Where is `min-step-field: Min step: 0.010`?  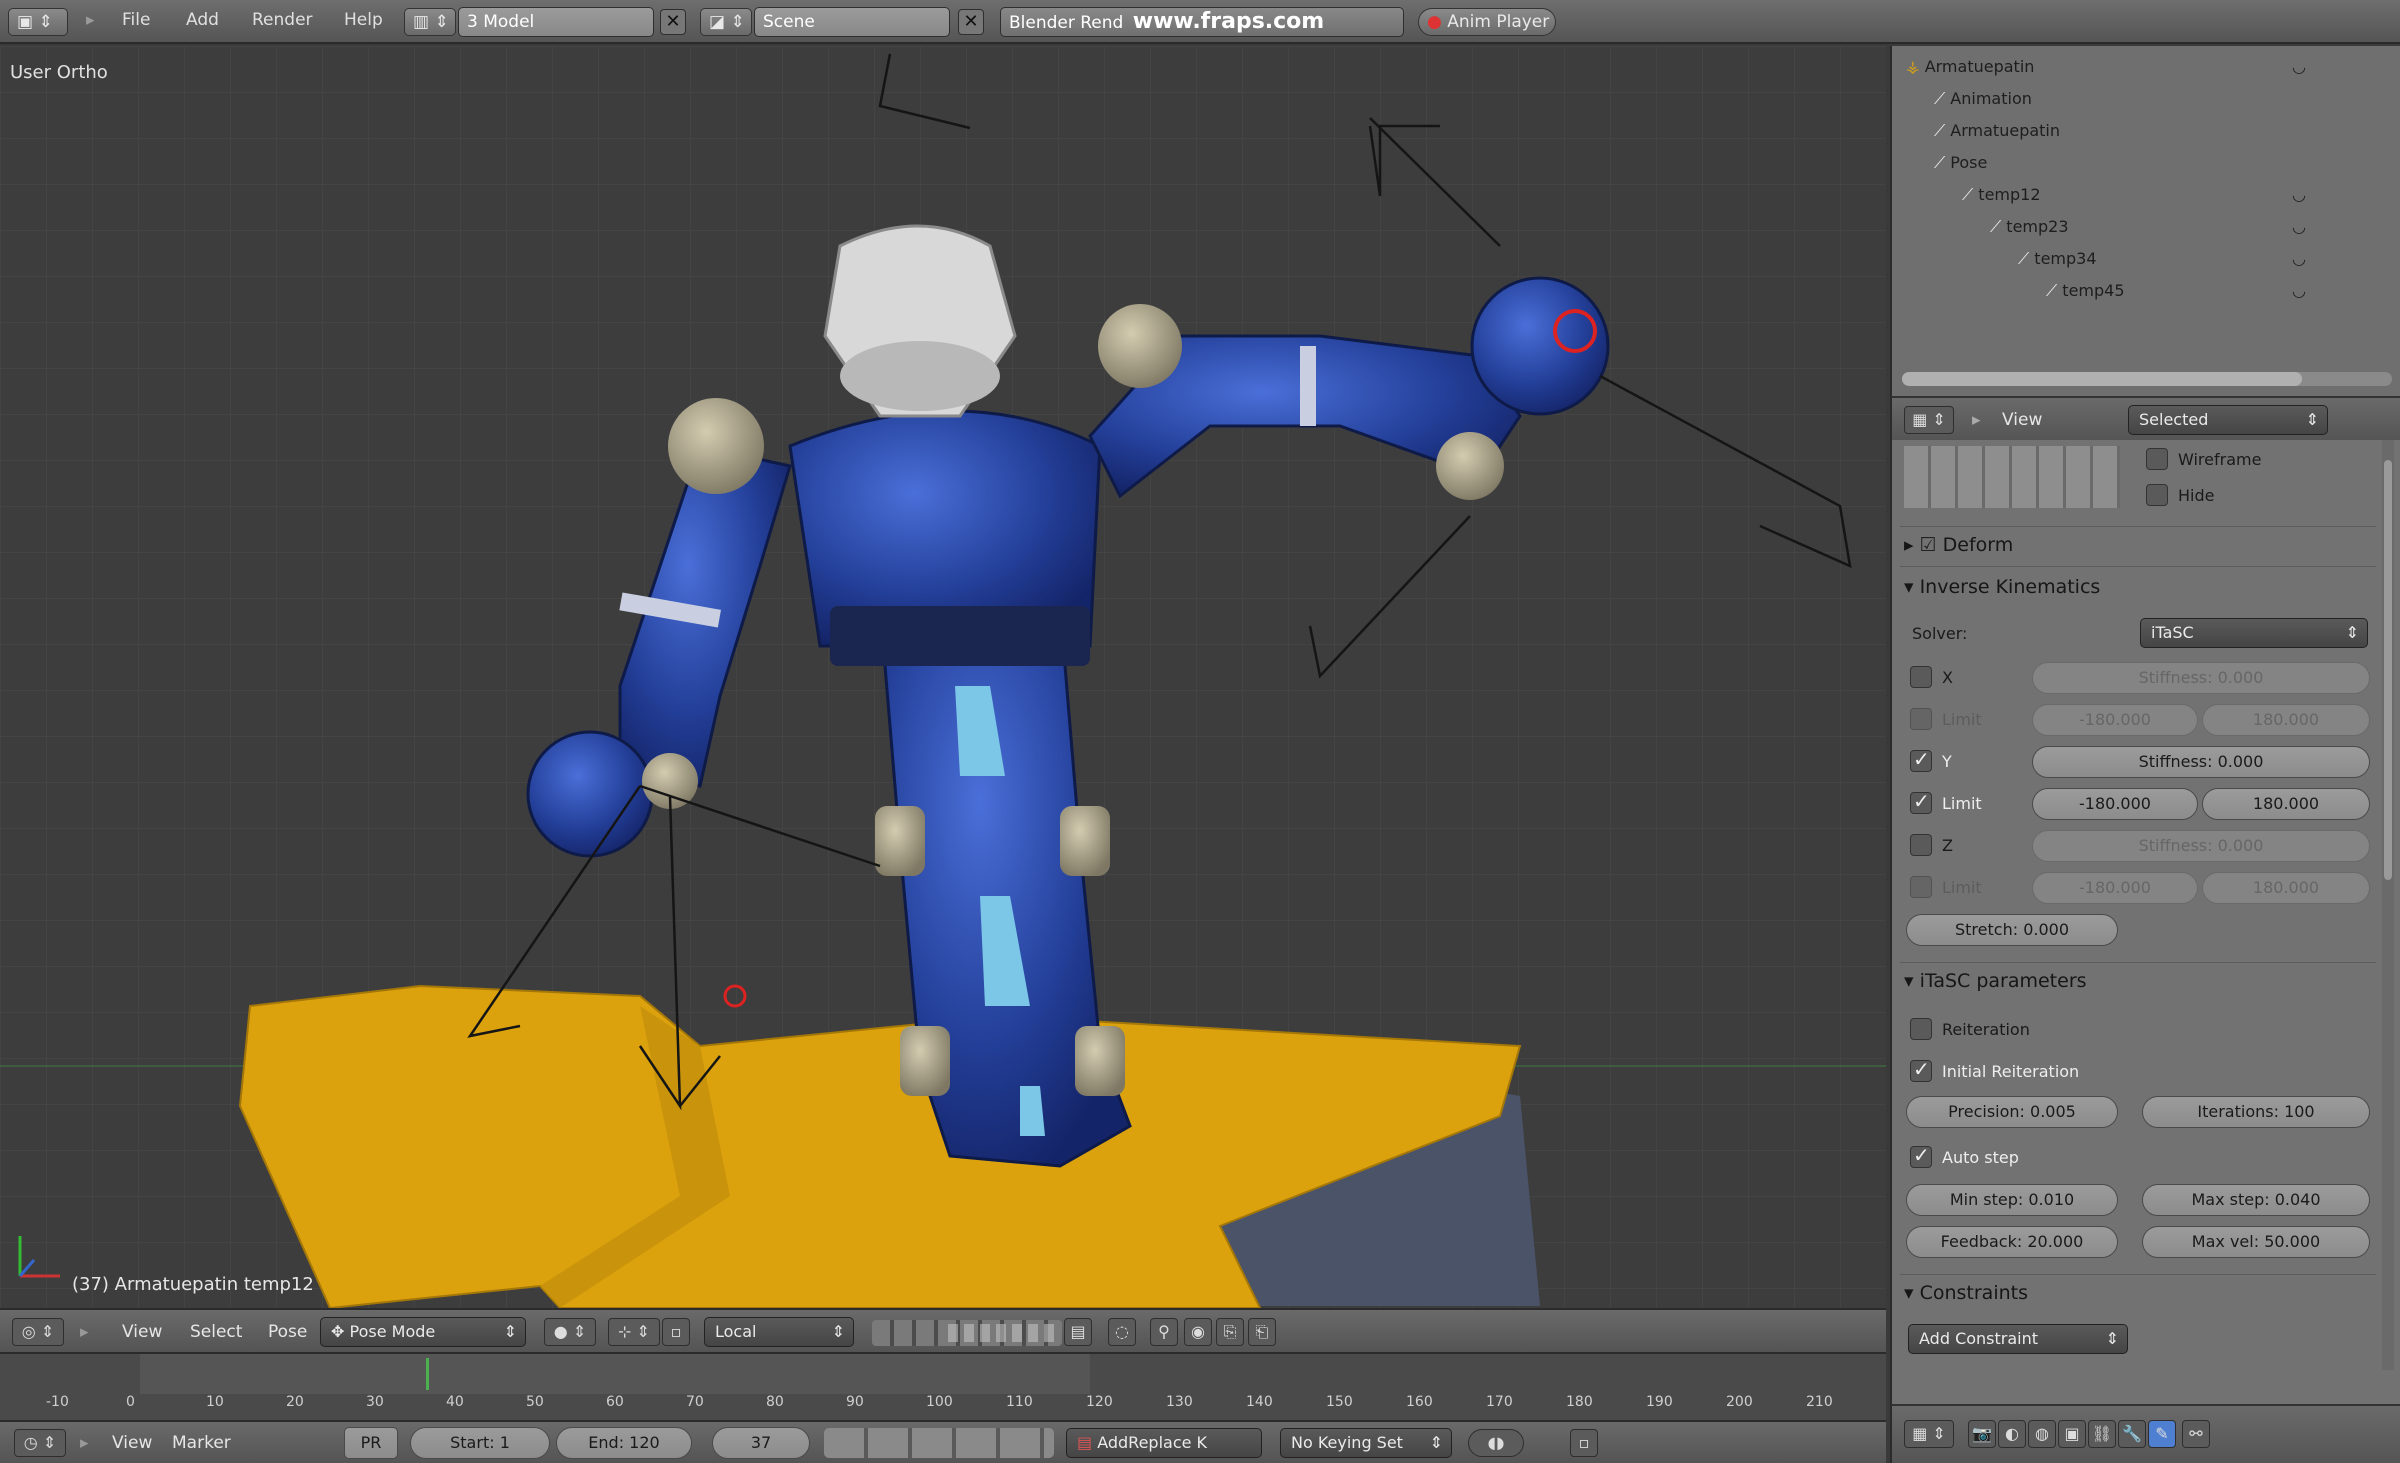
min-step-field: Min step: 0.010 is located at coordinates (2012, 1200).